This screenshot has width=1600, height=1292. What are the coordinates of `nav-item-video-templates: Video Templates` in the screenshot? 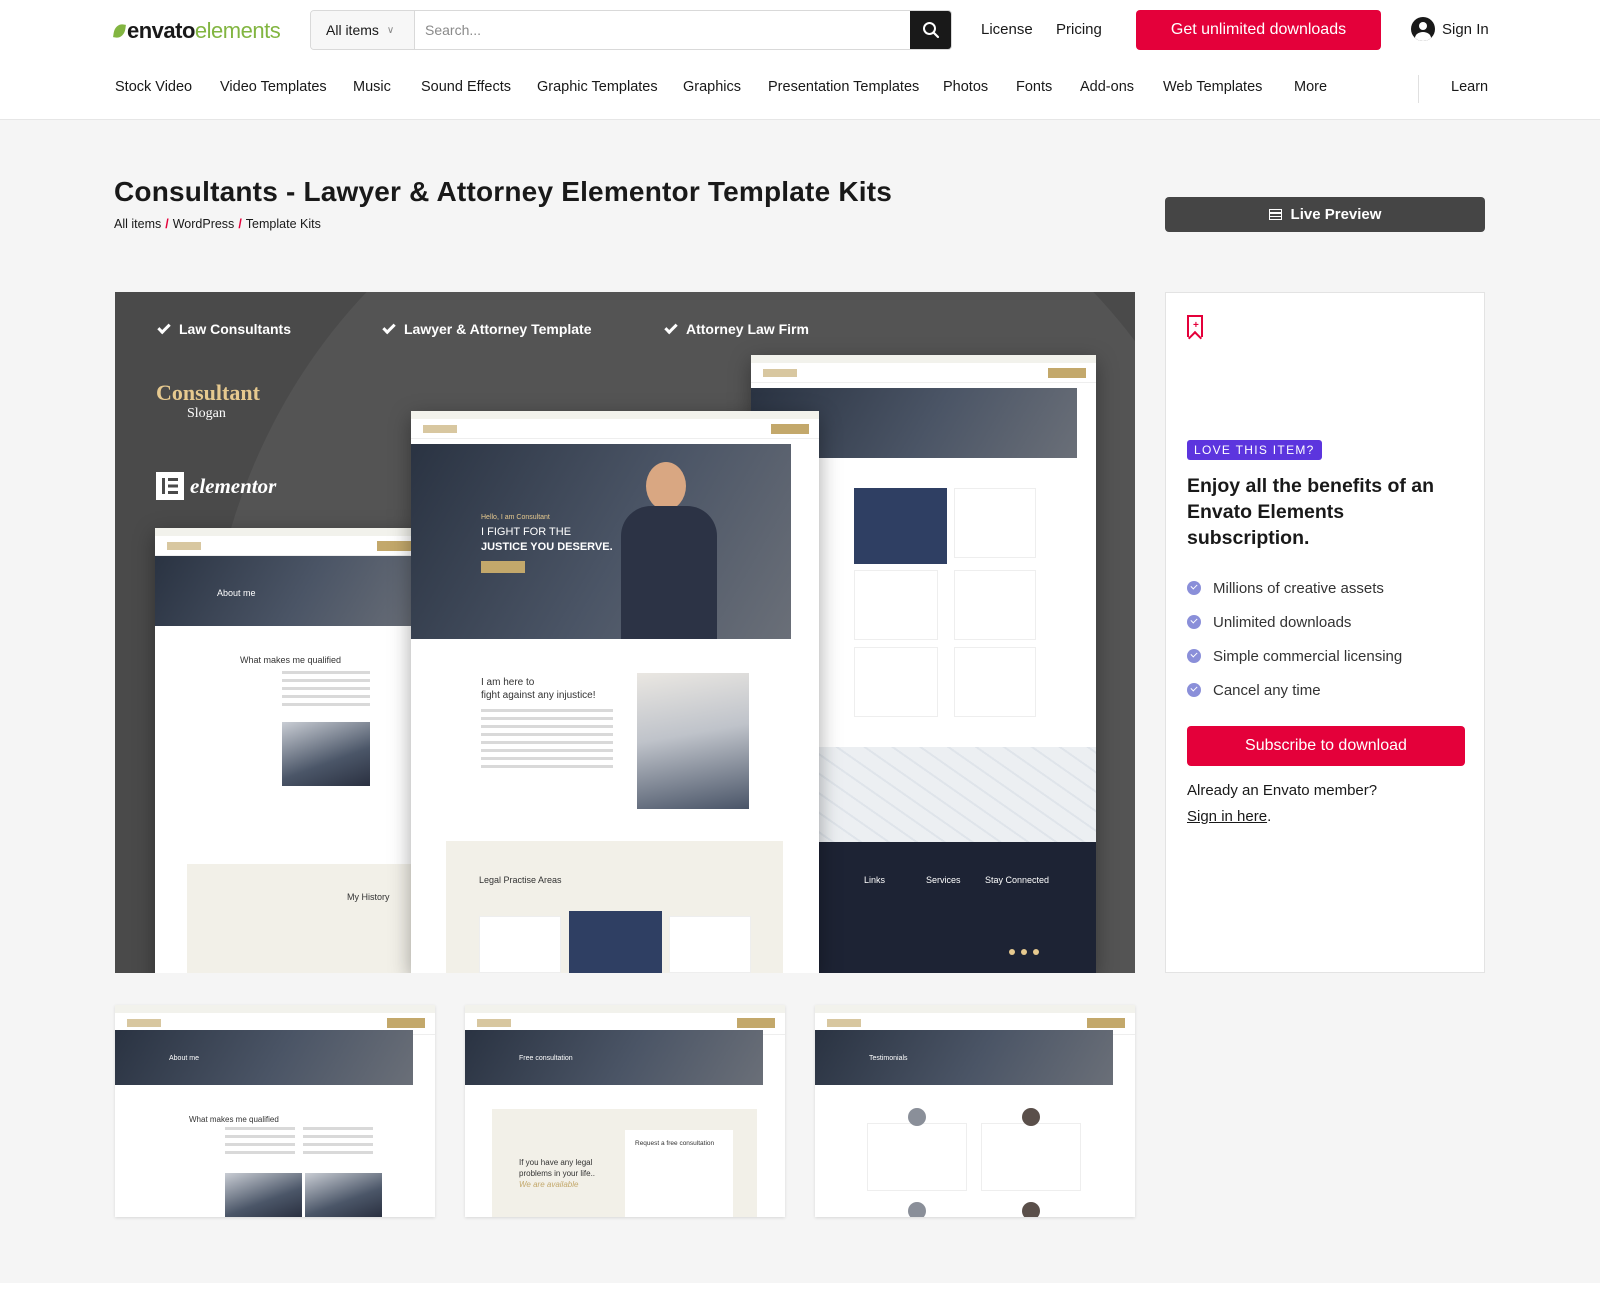 It's located at (273, 87).